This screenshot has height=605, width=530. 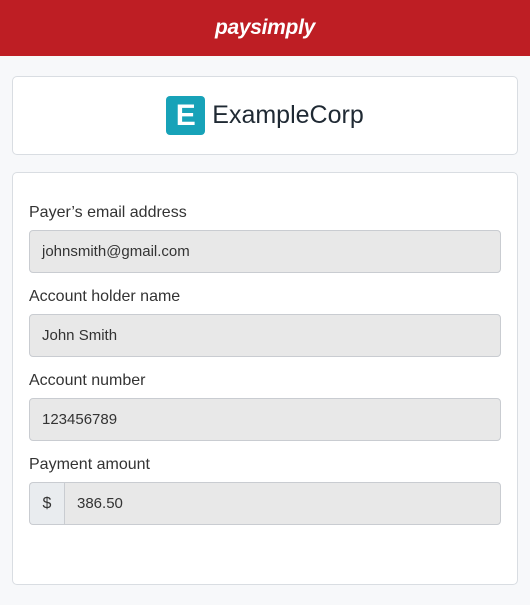 I want to click on account-field-group: Account number 123456789, so click(x=265, y=406).